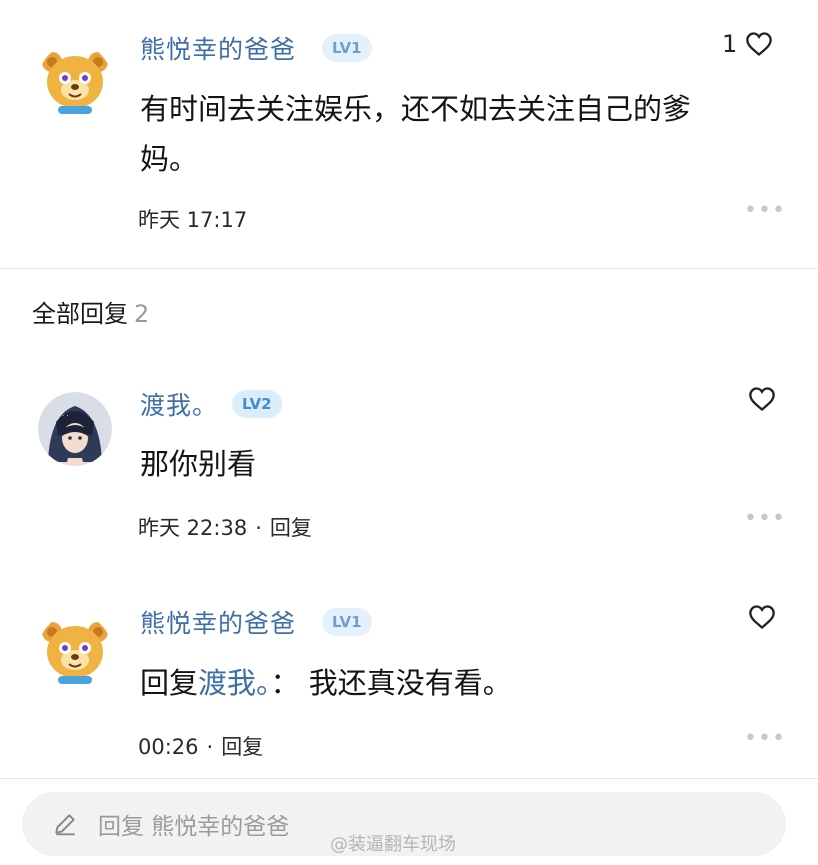 The width and height of the screenshot is (818, 865). Describe the element at coordinates (169, 159) in the screenshot. I see `main-comment-text-line2: 妈。` at that location.